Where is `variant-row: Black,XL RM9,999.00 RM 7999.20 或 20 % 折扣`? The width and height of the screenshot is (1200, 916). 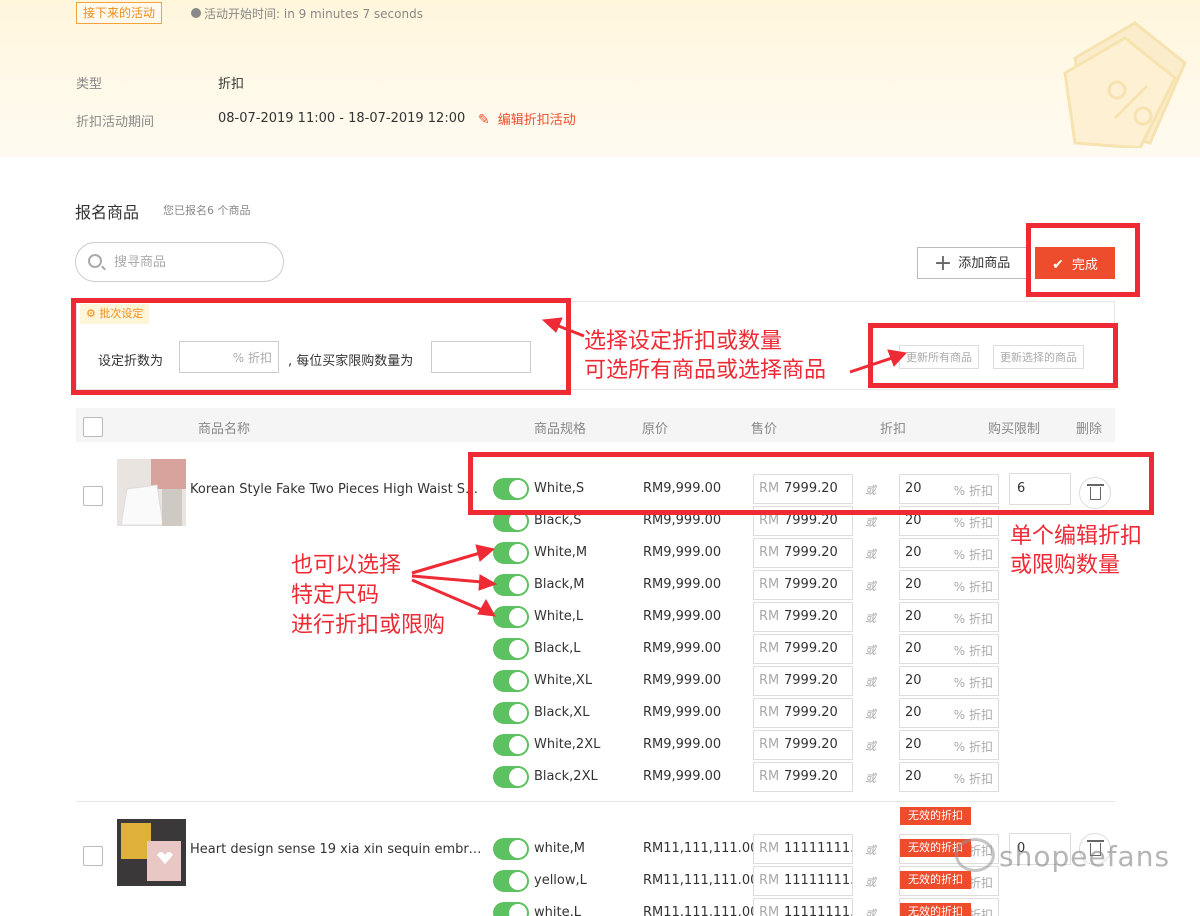
variant-row: Black,XL RM9,999.00 RM 7999.20 或 20 % 折扣 is located at coordinates (753, 713).